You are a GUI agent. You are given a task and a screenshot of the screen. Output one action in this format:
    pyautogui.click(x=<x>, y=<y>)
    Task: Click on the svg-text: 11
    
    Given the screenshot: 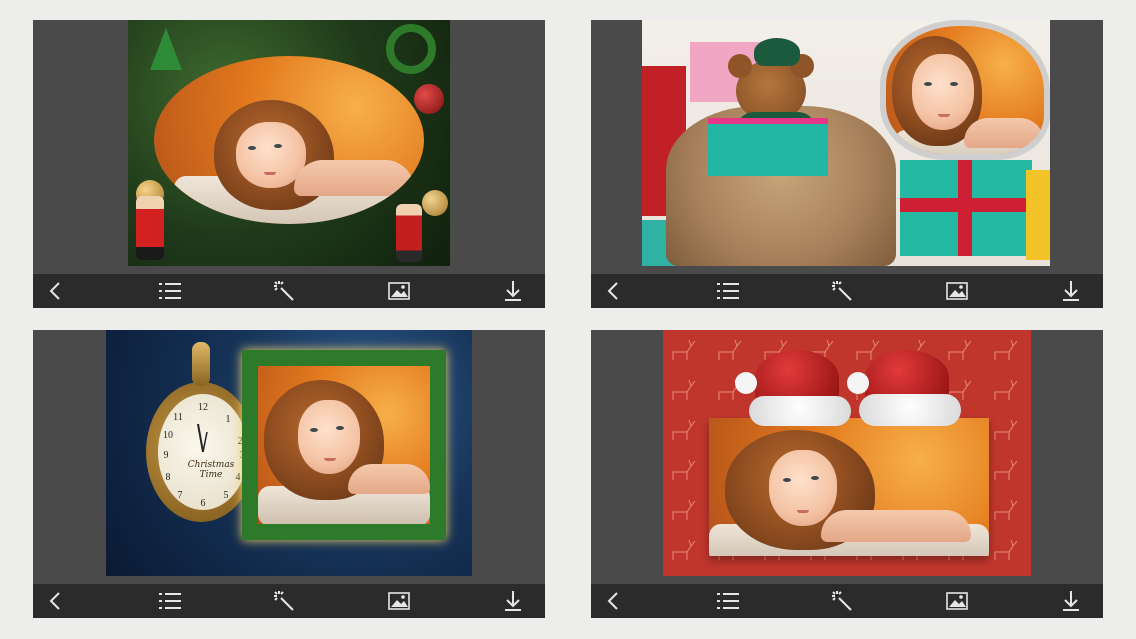 What is the action you would take?
    pyautogui.click(x=178, y=417)
    